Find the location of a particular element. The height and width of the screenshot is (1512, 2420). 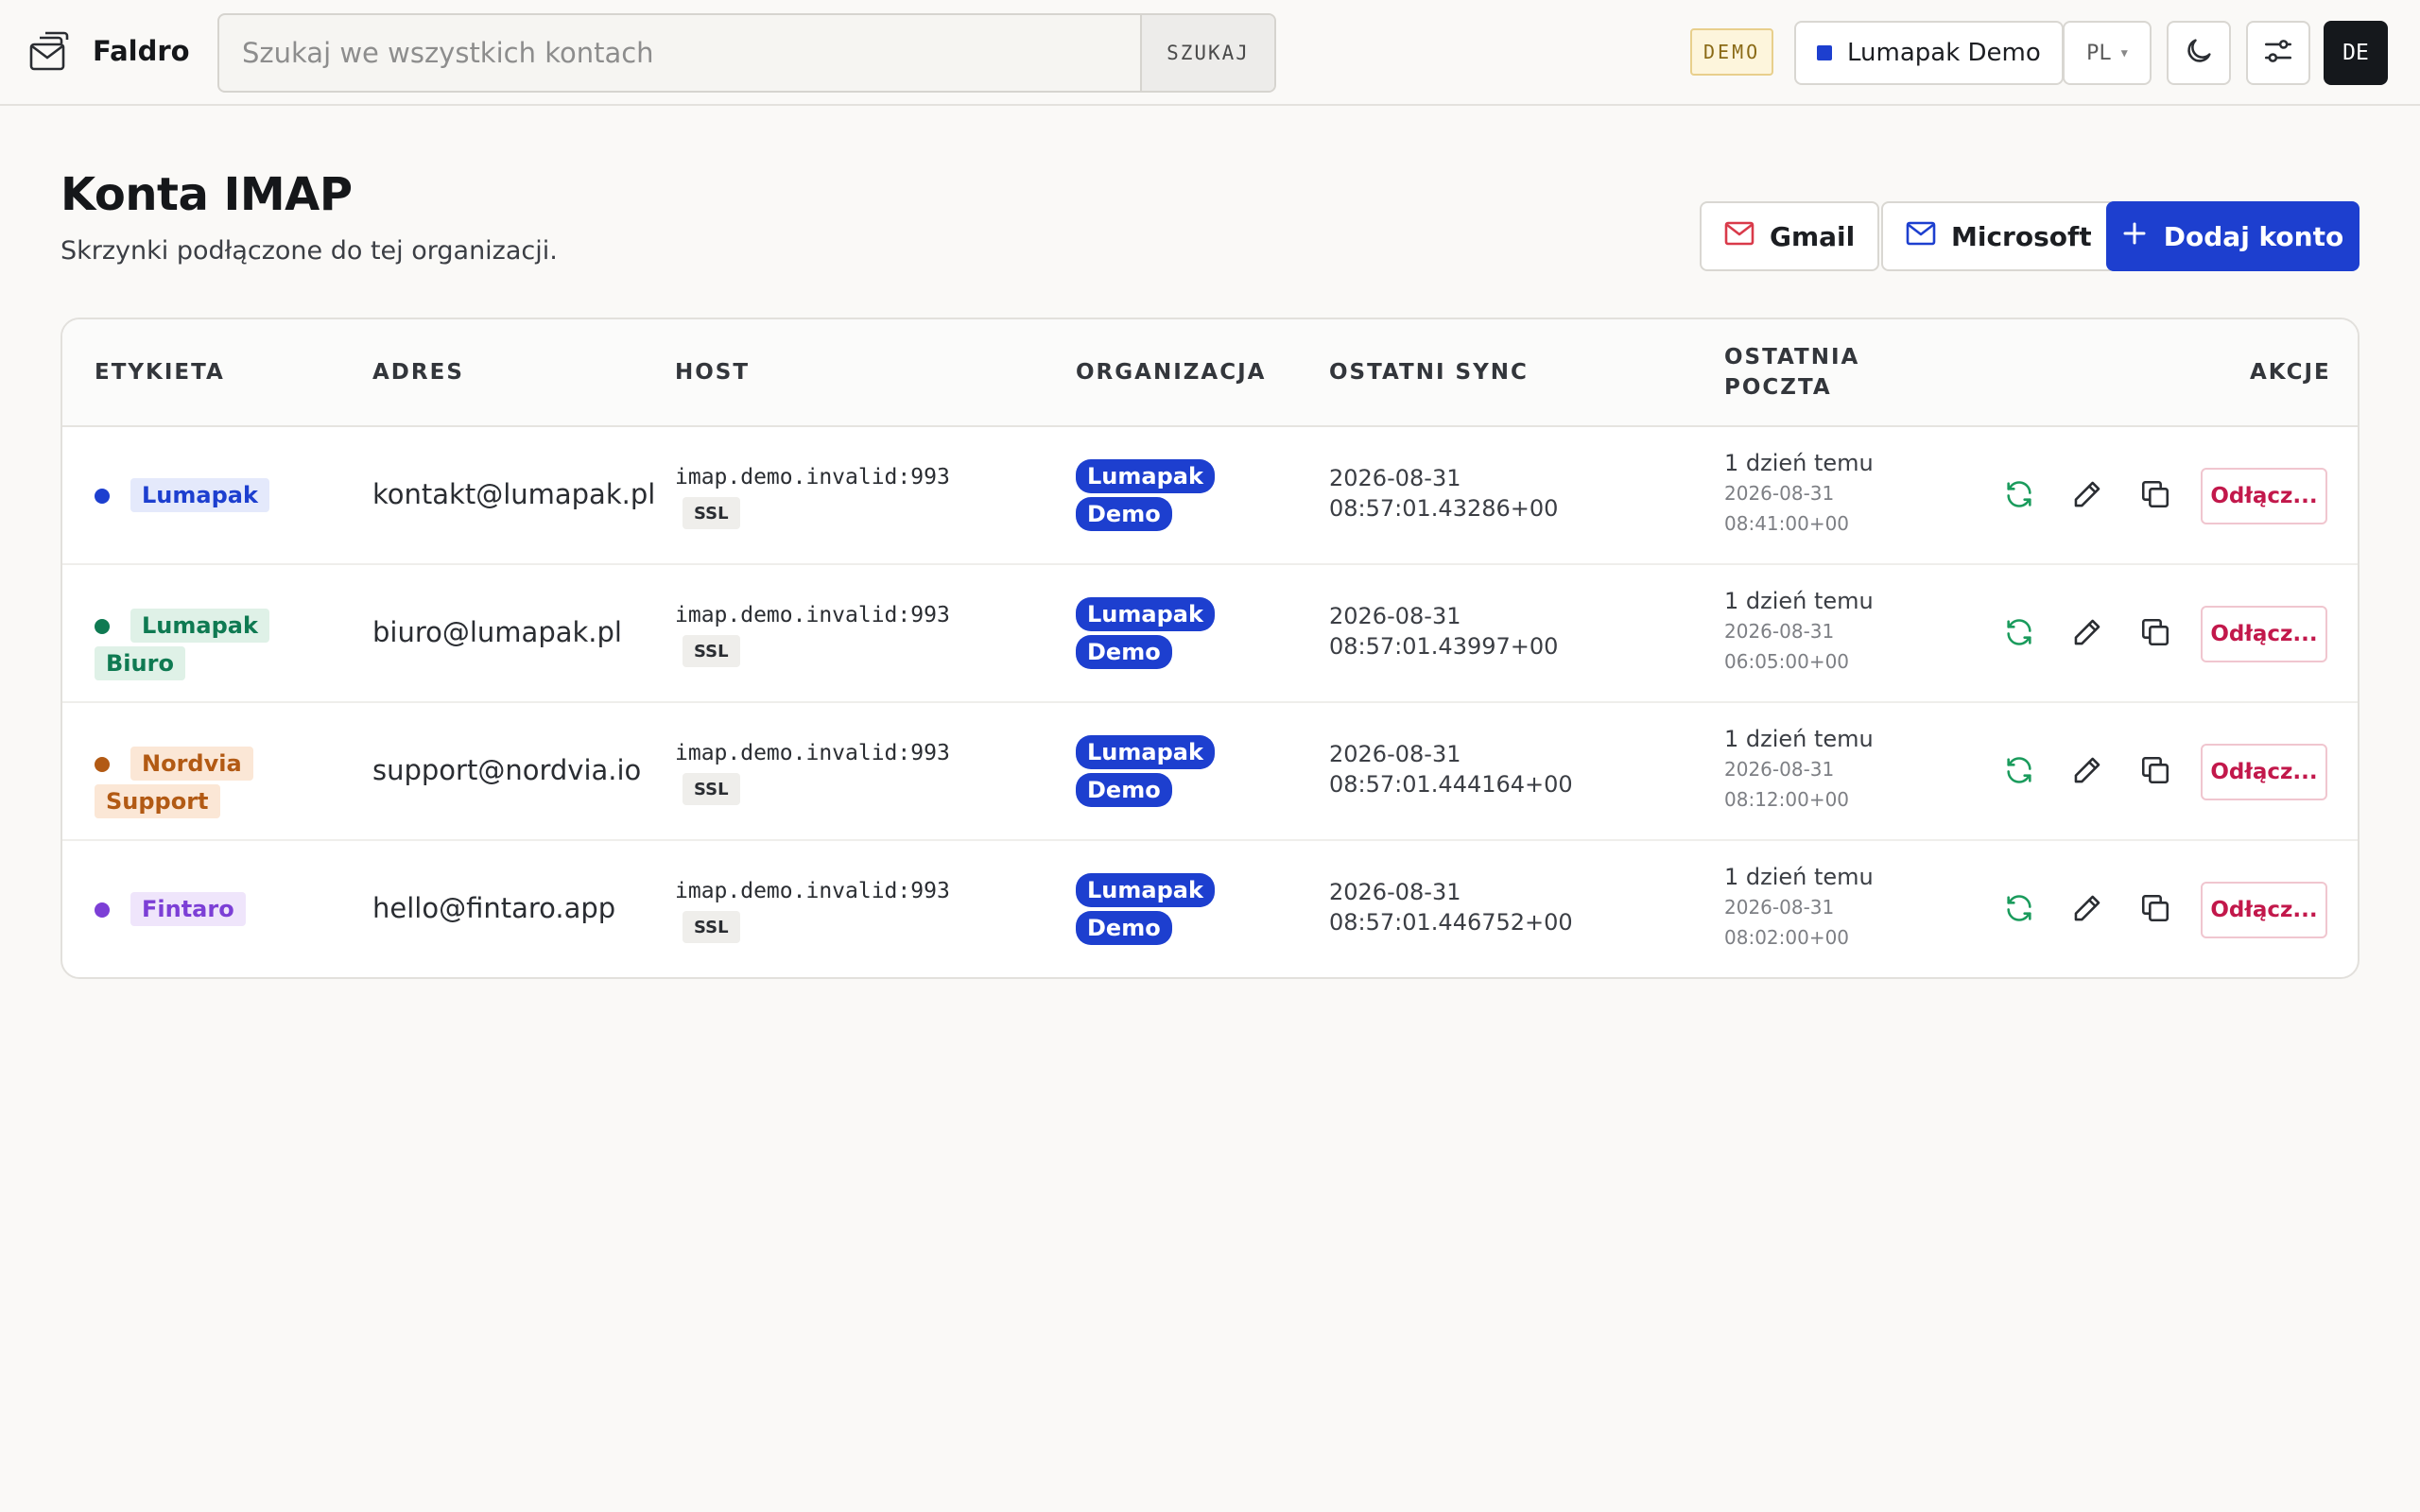

account-label-text-2: Biuro is located at coordinates (140, 663).